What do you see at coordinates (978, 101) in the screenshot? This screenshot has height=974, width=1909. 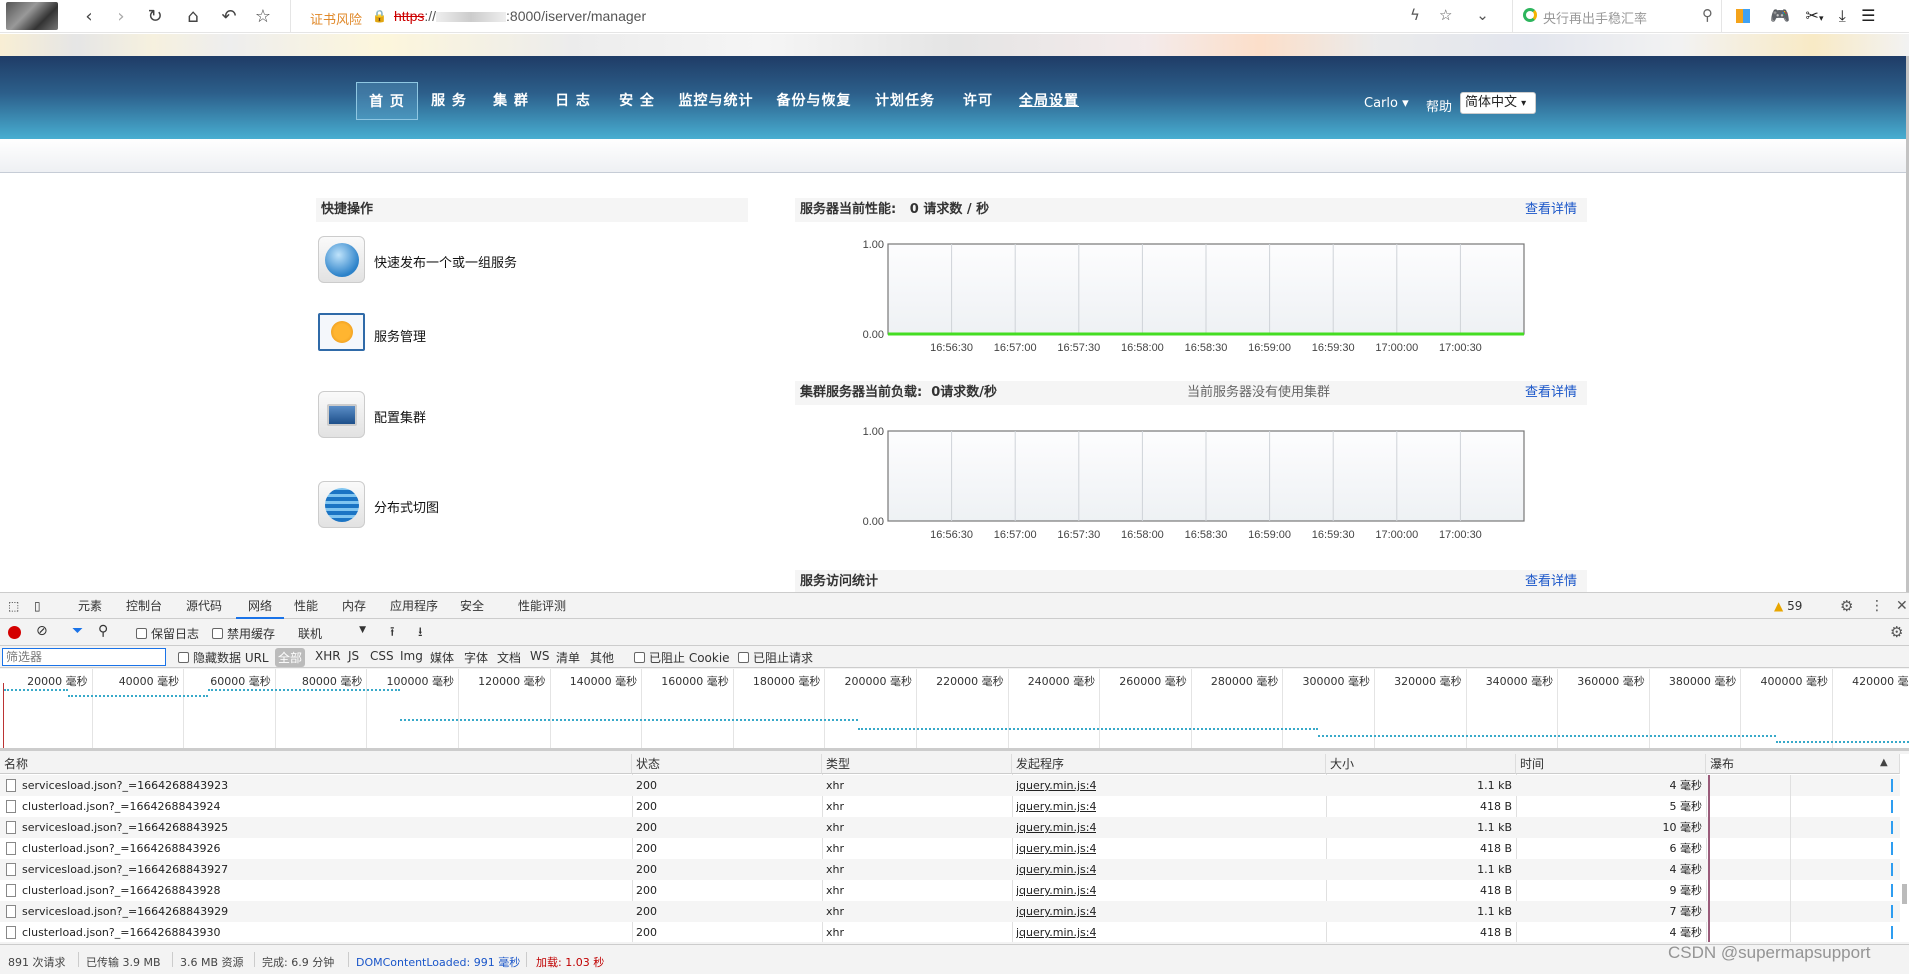 I see `nav-license: 许可` at bounding box center [978, 101].